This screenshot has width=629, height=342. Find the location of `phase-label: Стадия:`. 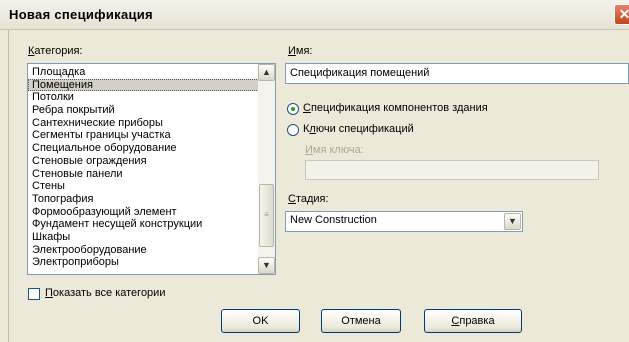

phase-label: Стадия: is located at coordinates (308, 199).